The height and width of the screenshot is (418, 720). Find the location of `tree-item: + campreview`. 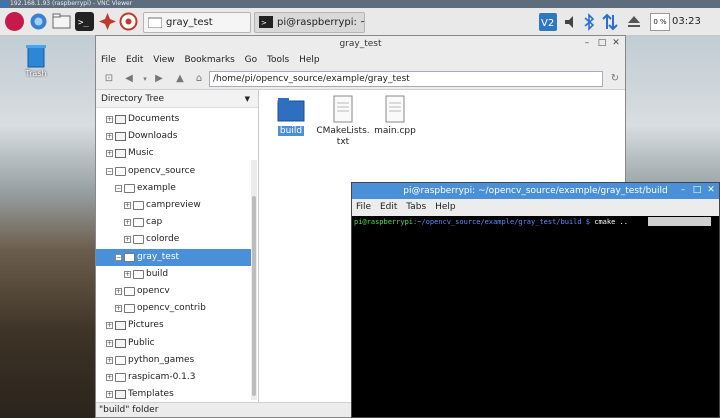

tree-item: + campreview is located at coordinates (173, 205).